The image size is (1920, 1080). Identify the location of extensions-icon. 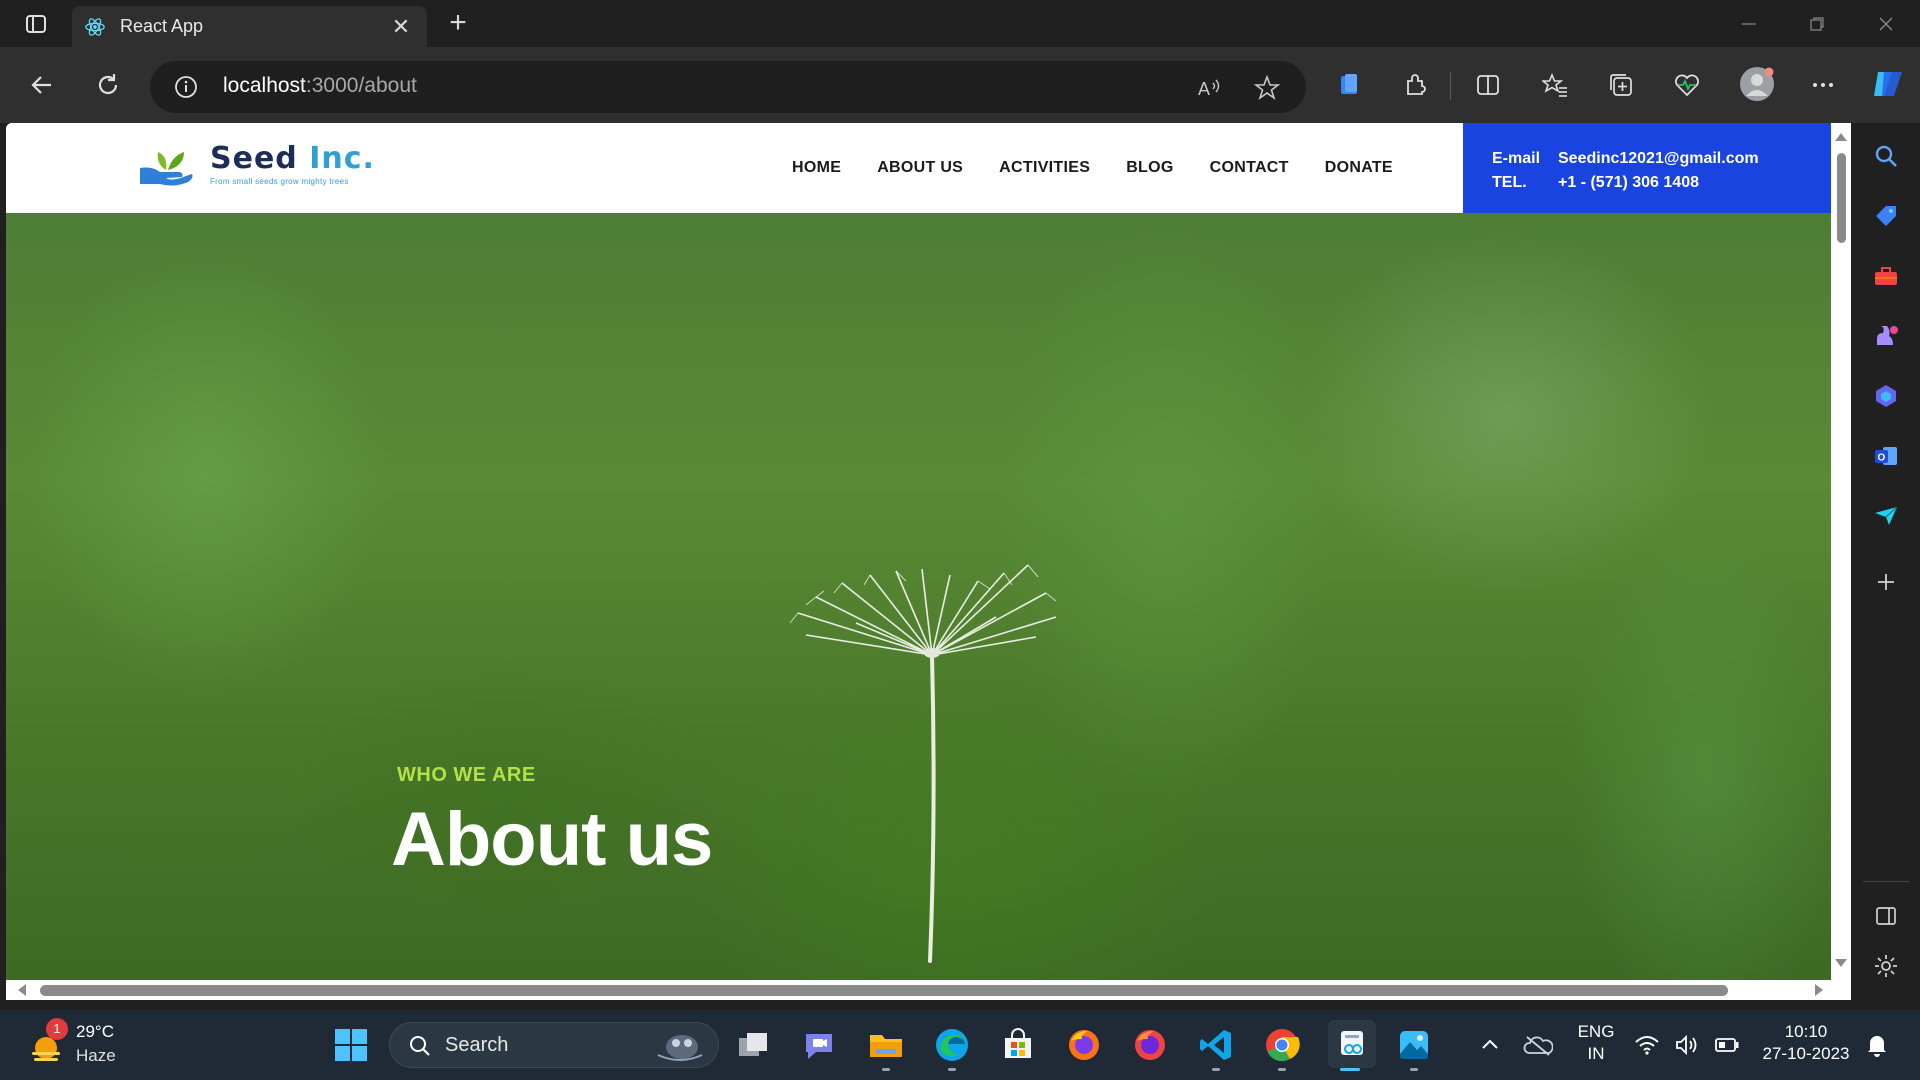
(1416, 85).